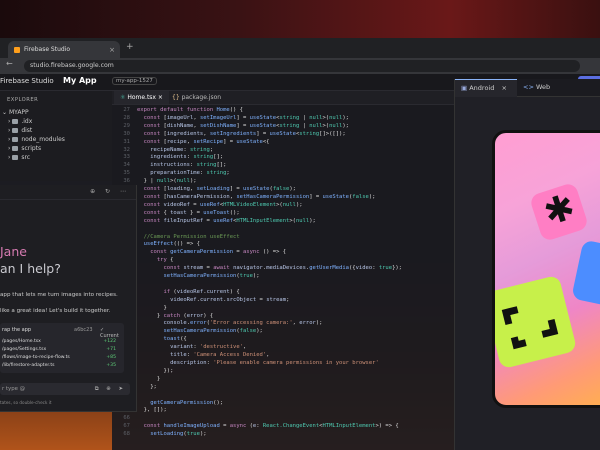 This screenshot has height=450, width=600. What do you see at coordinates (30, 260) in the screenshot?
I see `chat-greeting: Jane an I help?` at bounding box center [30, 260].